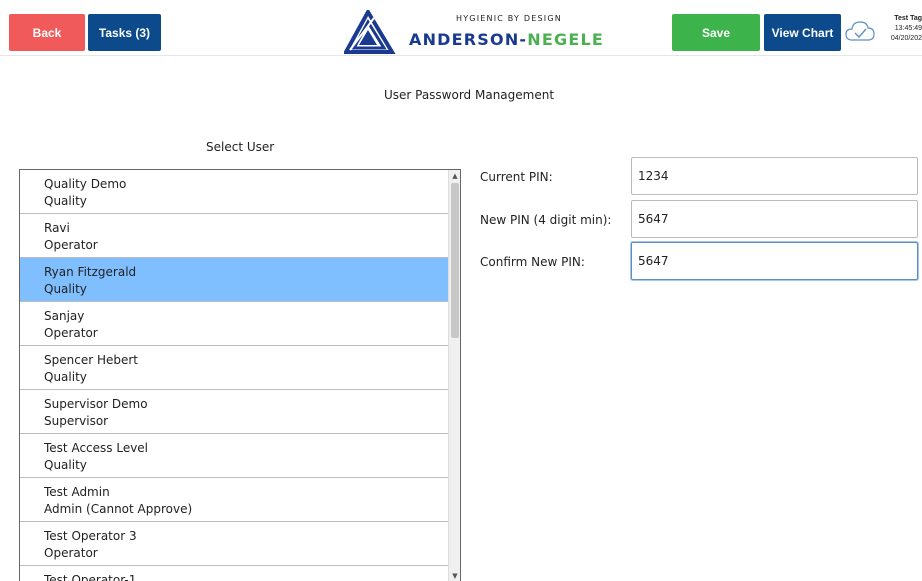 The image size is (922, 581). I want to click on current-date: 04/20/202, so click(906, 38).